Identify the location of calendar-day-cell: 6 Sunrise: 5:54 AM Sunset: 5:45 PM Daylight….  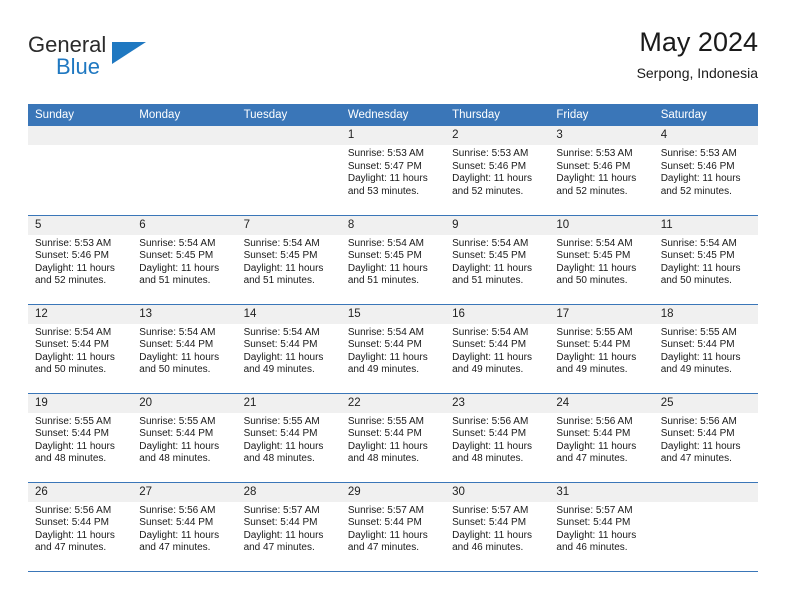
(184, 260).